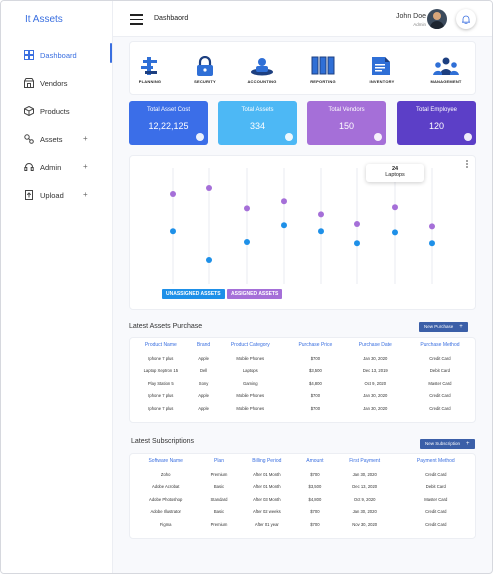 The width and height of the screenshot is (493, 574). Describe the element at coordinates (255, 294) in the screenshot. I see `legend-assigned: ASSIGNED ASSETS` at that location.